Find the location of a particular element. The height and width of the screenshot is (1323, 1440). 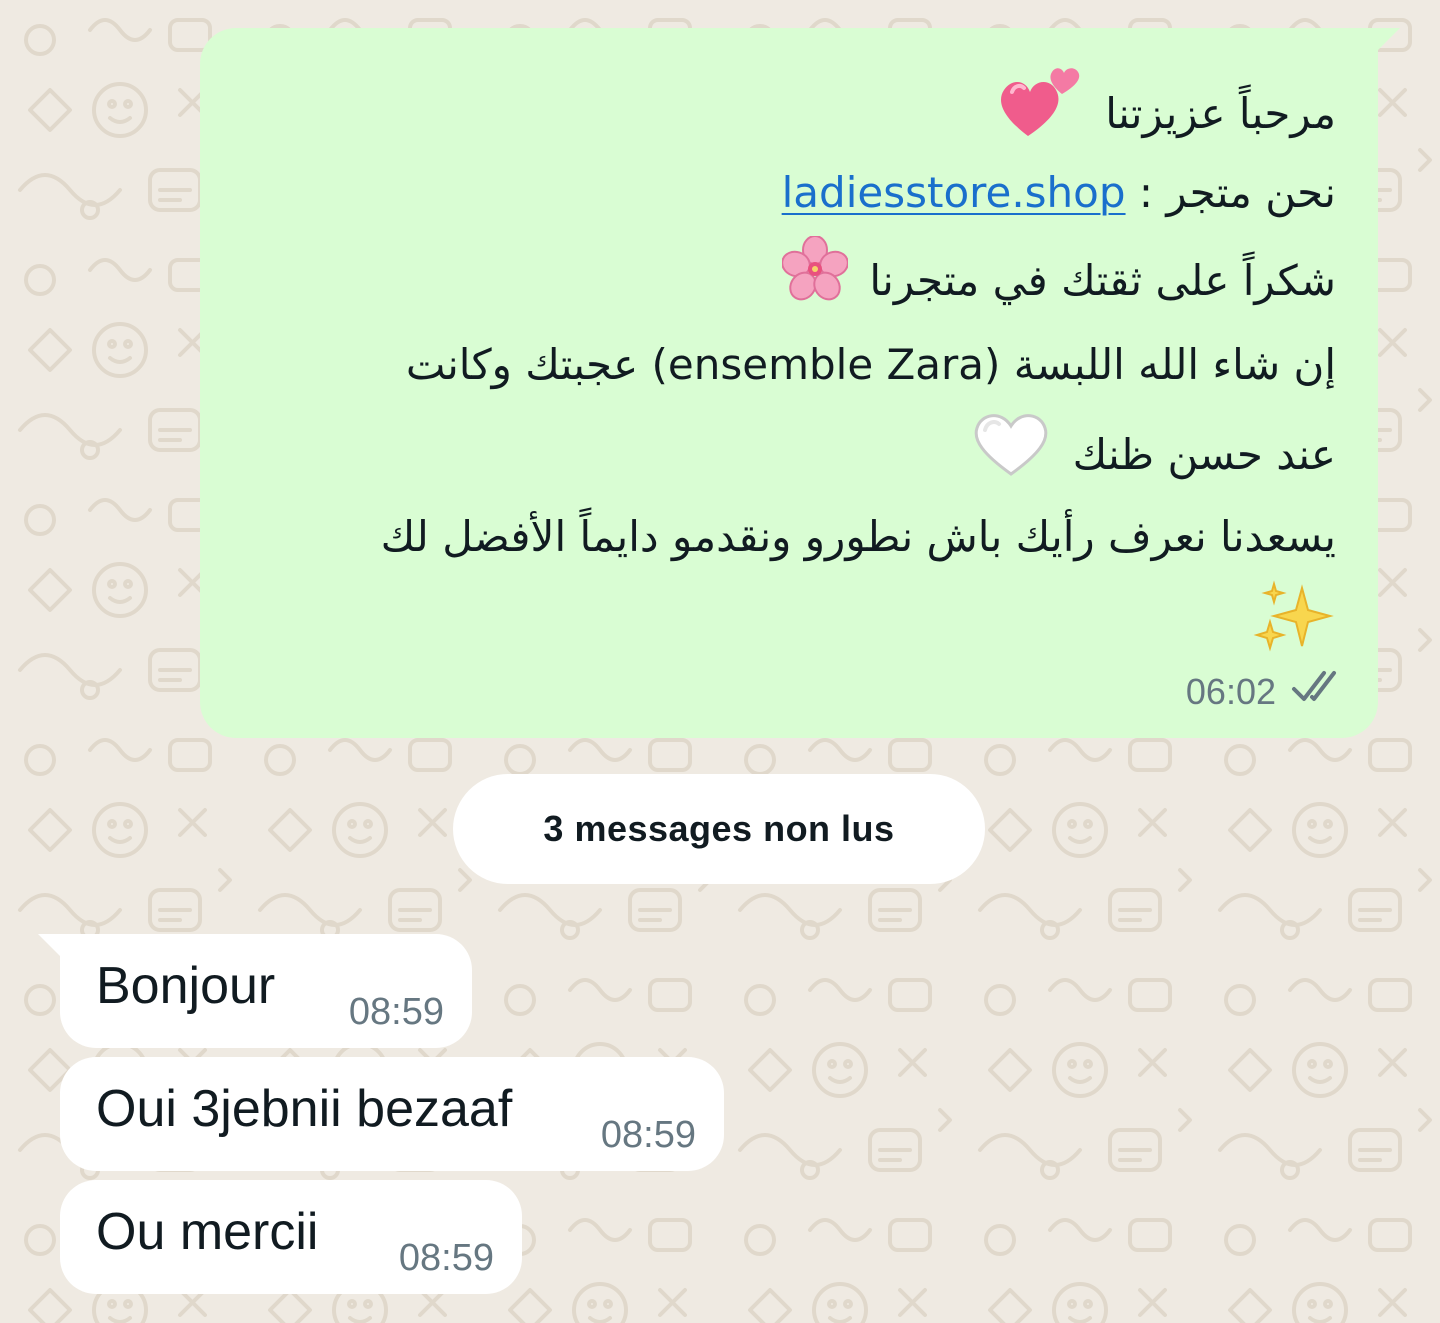

message-text: Bonjour is located at coordinates (186, 986).